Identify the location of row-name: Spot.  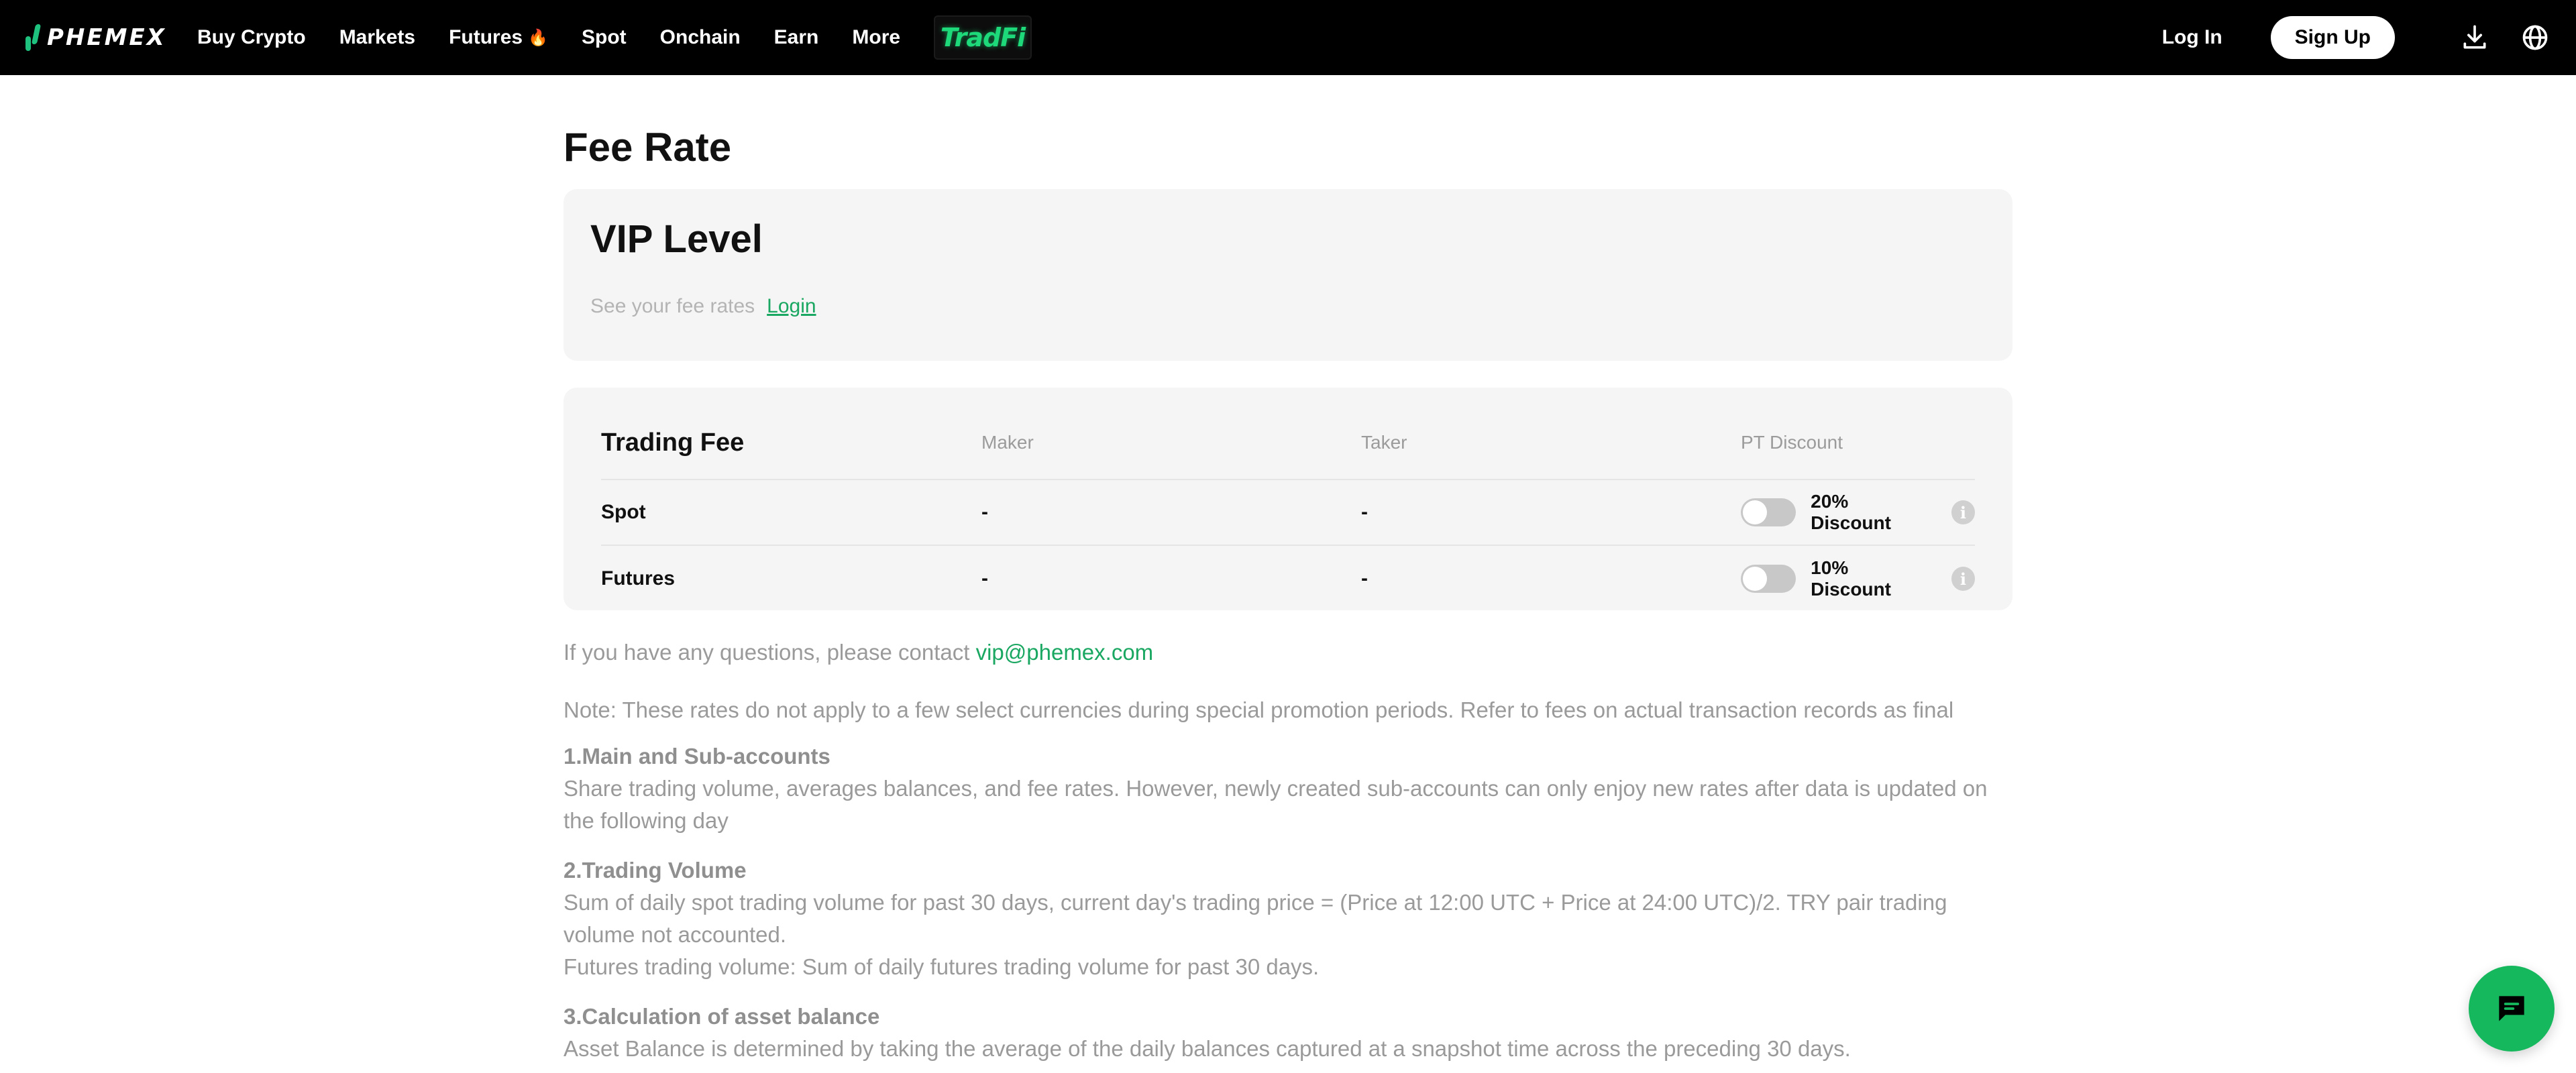
(623, 512).